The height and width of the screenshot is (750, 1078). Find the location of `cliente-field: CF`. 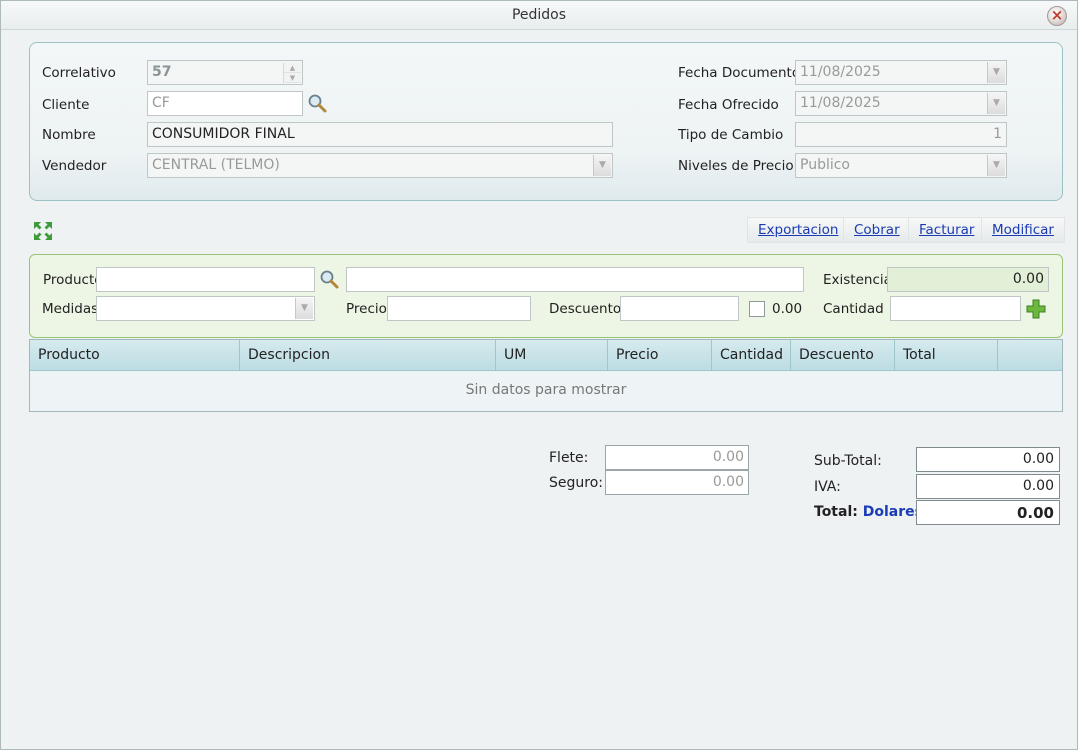

cliente-field: CF is located at coordinates (225, 103).